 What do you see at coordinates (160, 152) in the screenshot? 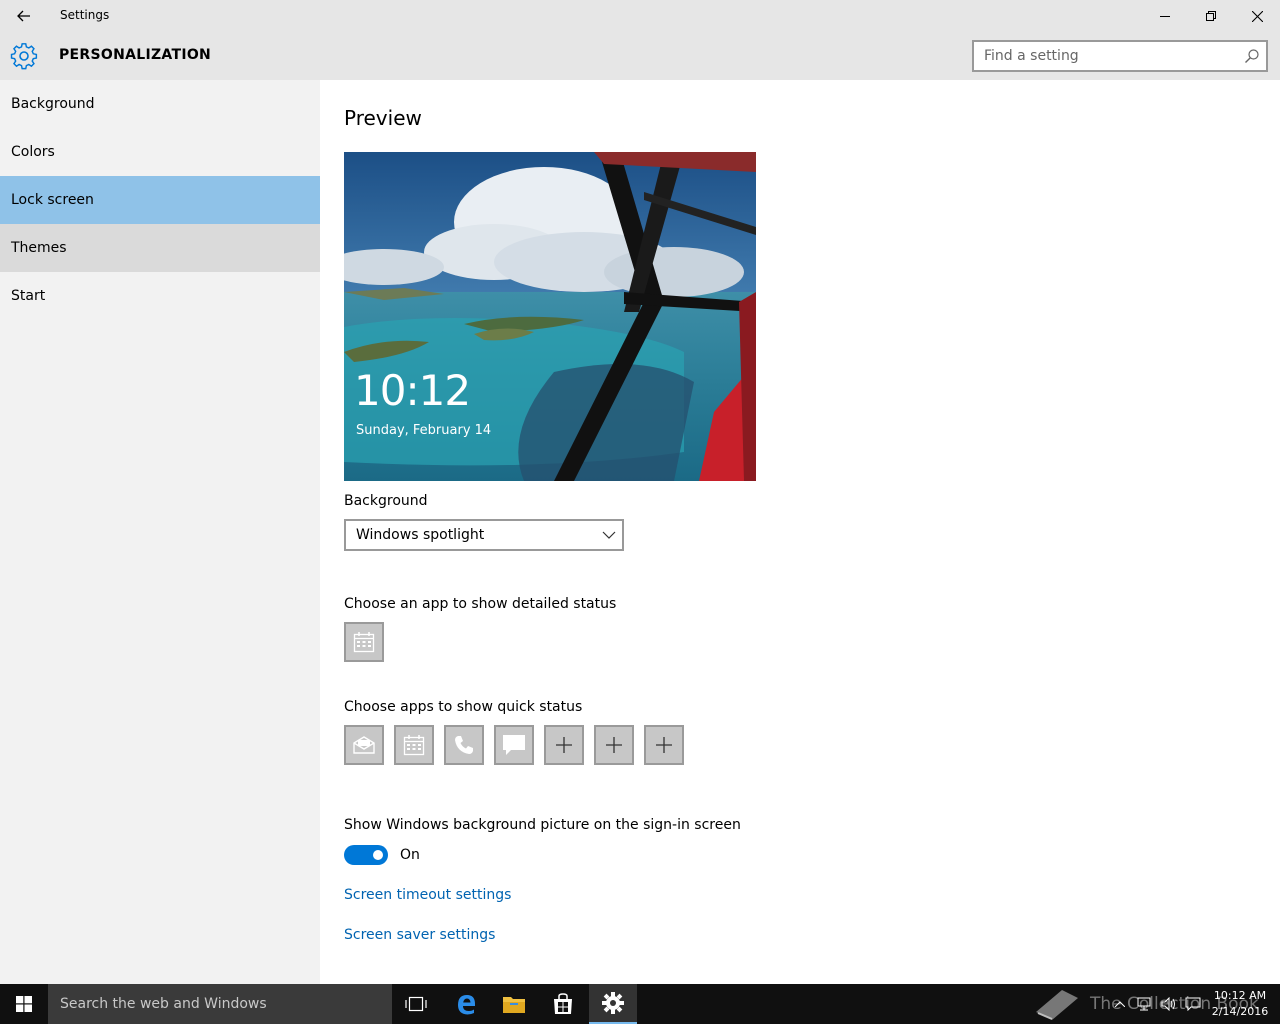
I see `sidebar-item-colors: Colors` at bounding box center [160, 152].